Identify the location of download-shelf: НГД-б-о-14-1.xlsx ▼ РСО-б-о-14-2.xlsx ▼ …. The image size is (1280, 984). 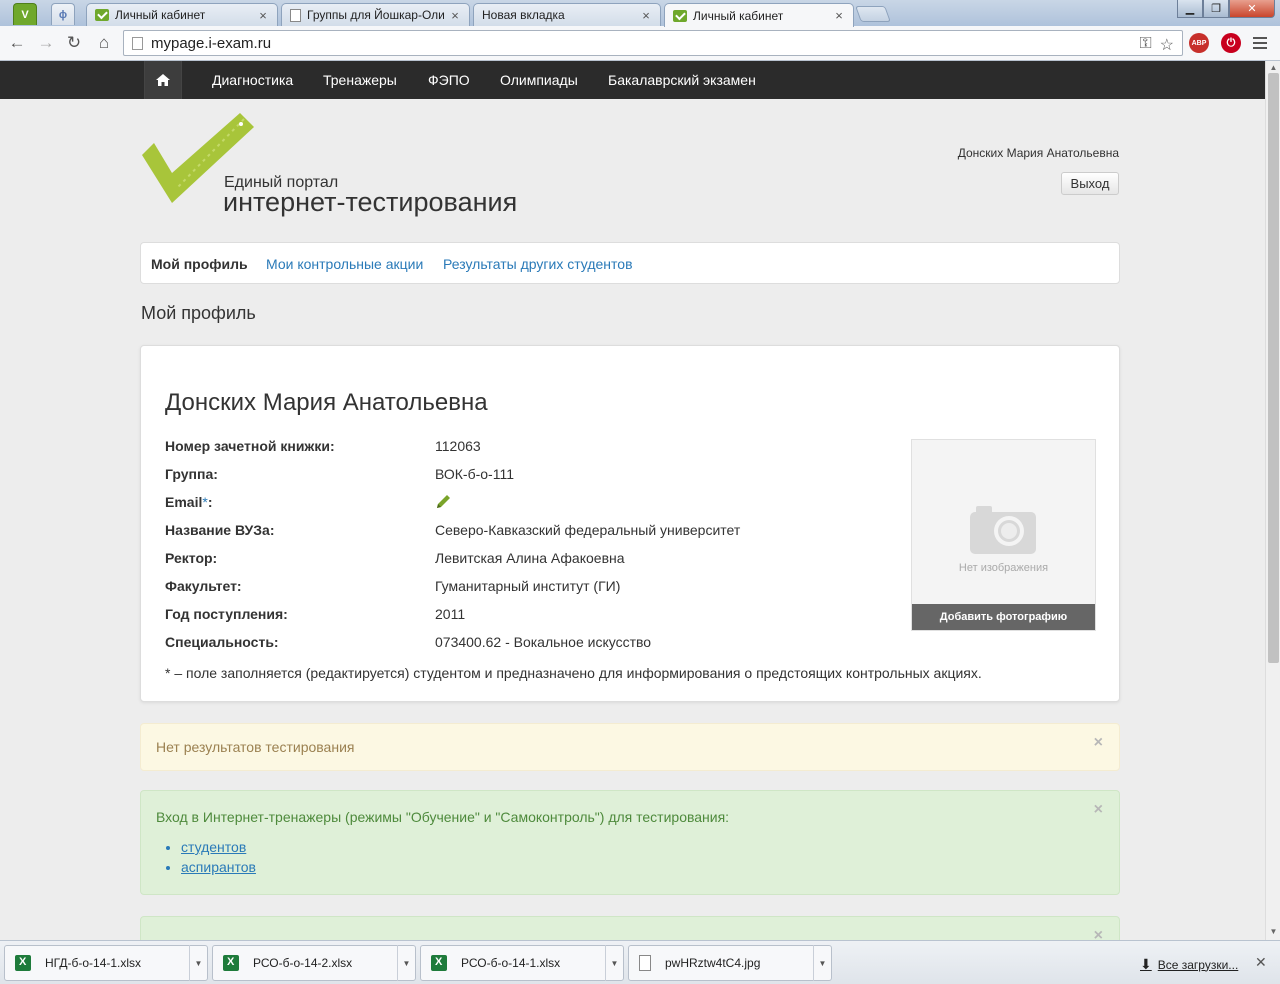
(640, 962).